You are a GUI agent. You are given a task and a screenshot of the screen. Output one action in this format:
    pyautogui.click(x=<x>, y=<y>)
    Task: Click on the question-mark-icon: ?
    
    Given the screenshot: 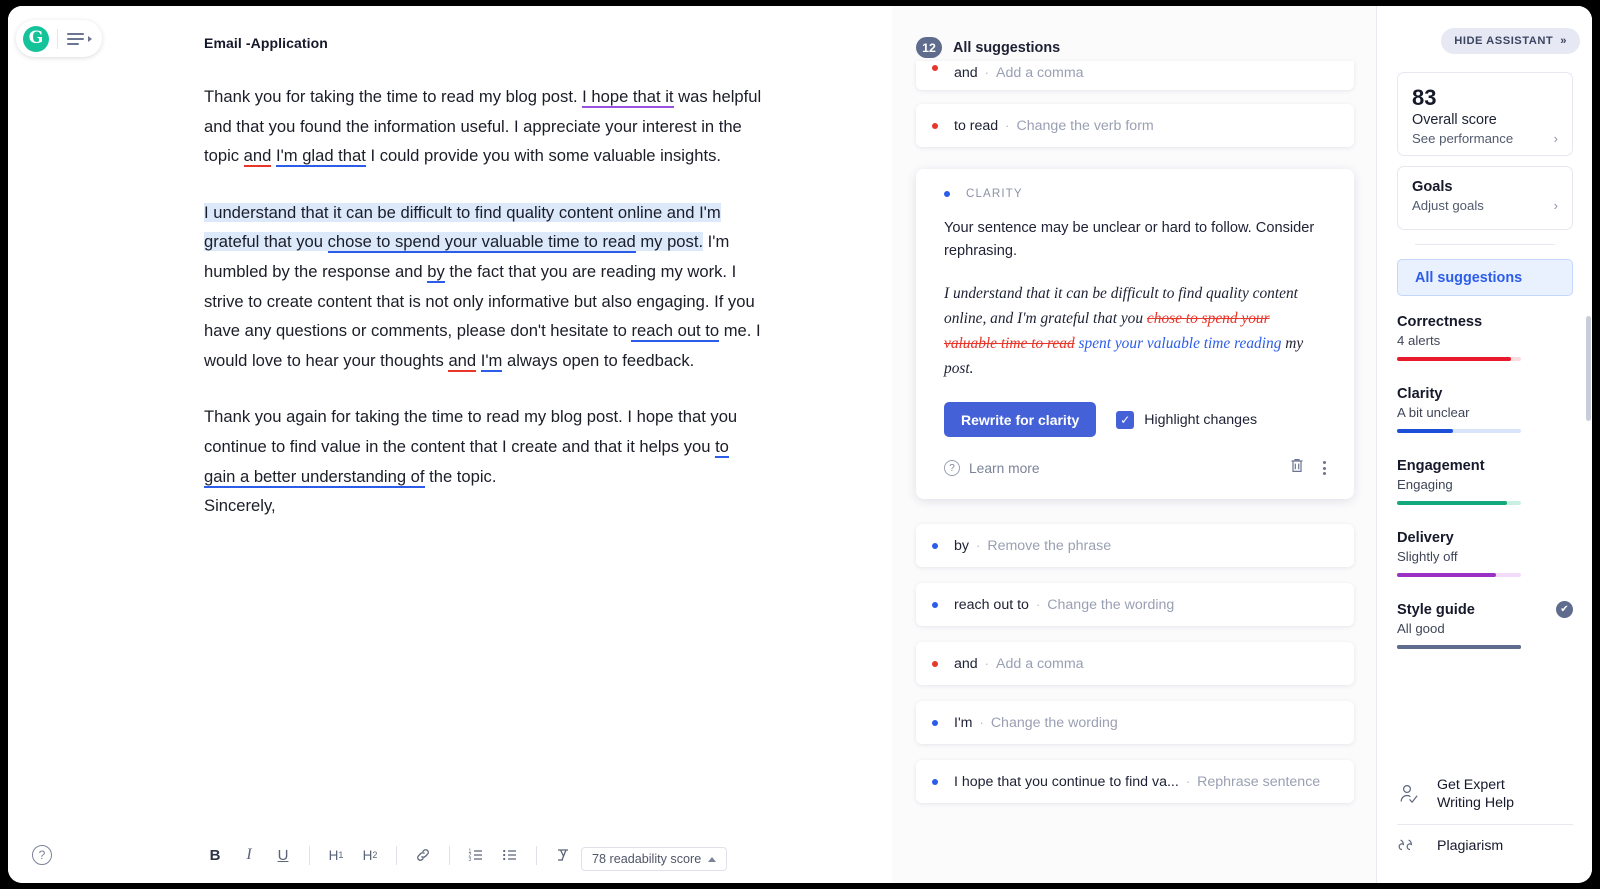 What is the action you would take?
    pyautogui.click(x=952, y=468)
    